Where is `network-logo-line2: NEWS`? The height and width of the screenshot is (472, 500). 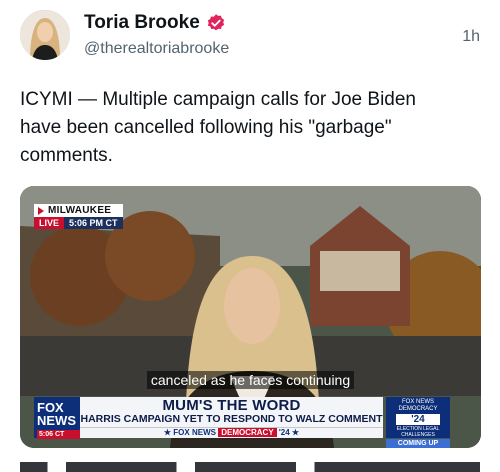
network-logo-line2: NEWS is located at coordinates (56, 420).